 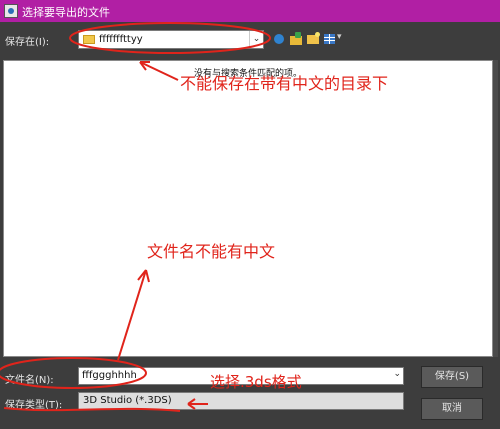 I want to click on save-in-label: 保存在(I):, so click(x=27, y=42).